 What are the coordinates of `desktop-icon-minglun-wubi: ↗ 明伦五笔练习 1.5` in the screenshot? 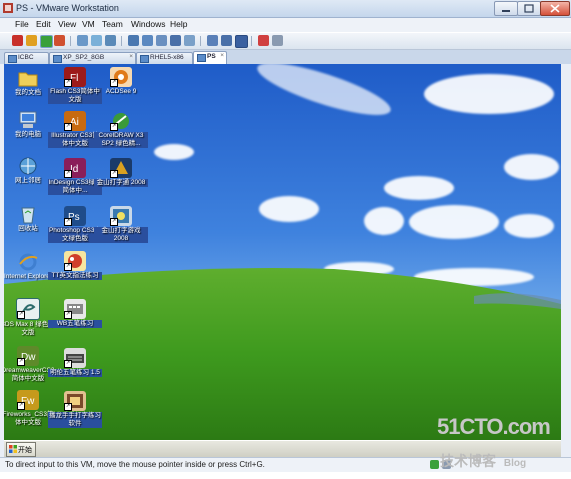 It's located at (75, 362).